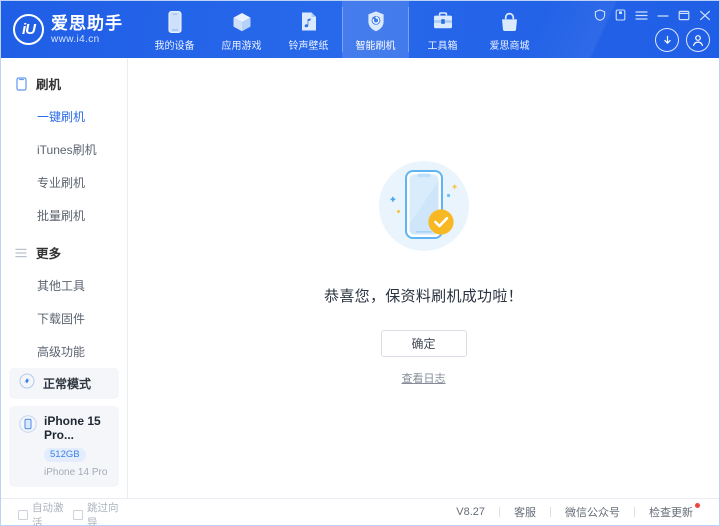 The width and height of the screenshot is (720, 526). What do you see at coordinates (65, 454) in the screenshot?
I see `device-capacity-badge: 512GB` at bounding box center [65, 454].